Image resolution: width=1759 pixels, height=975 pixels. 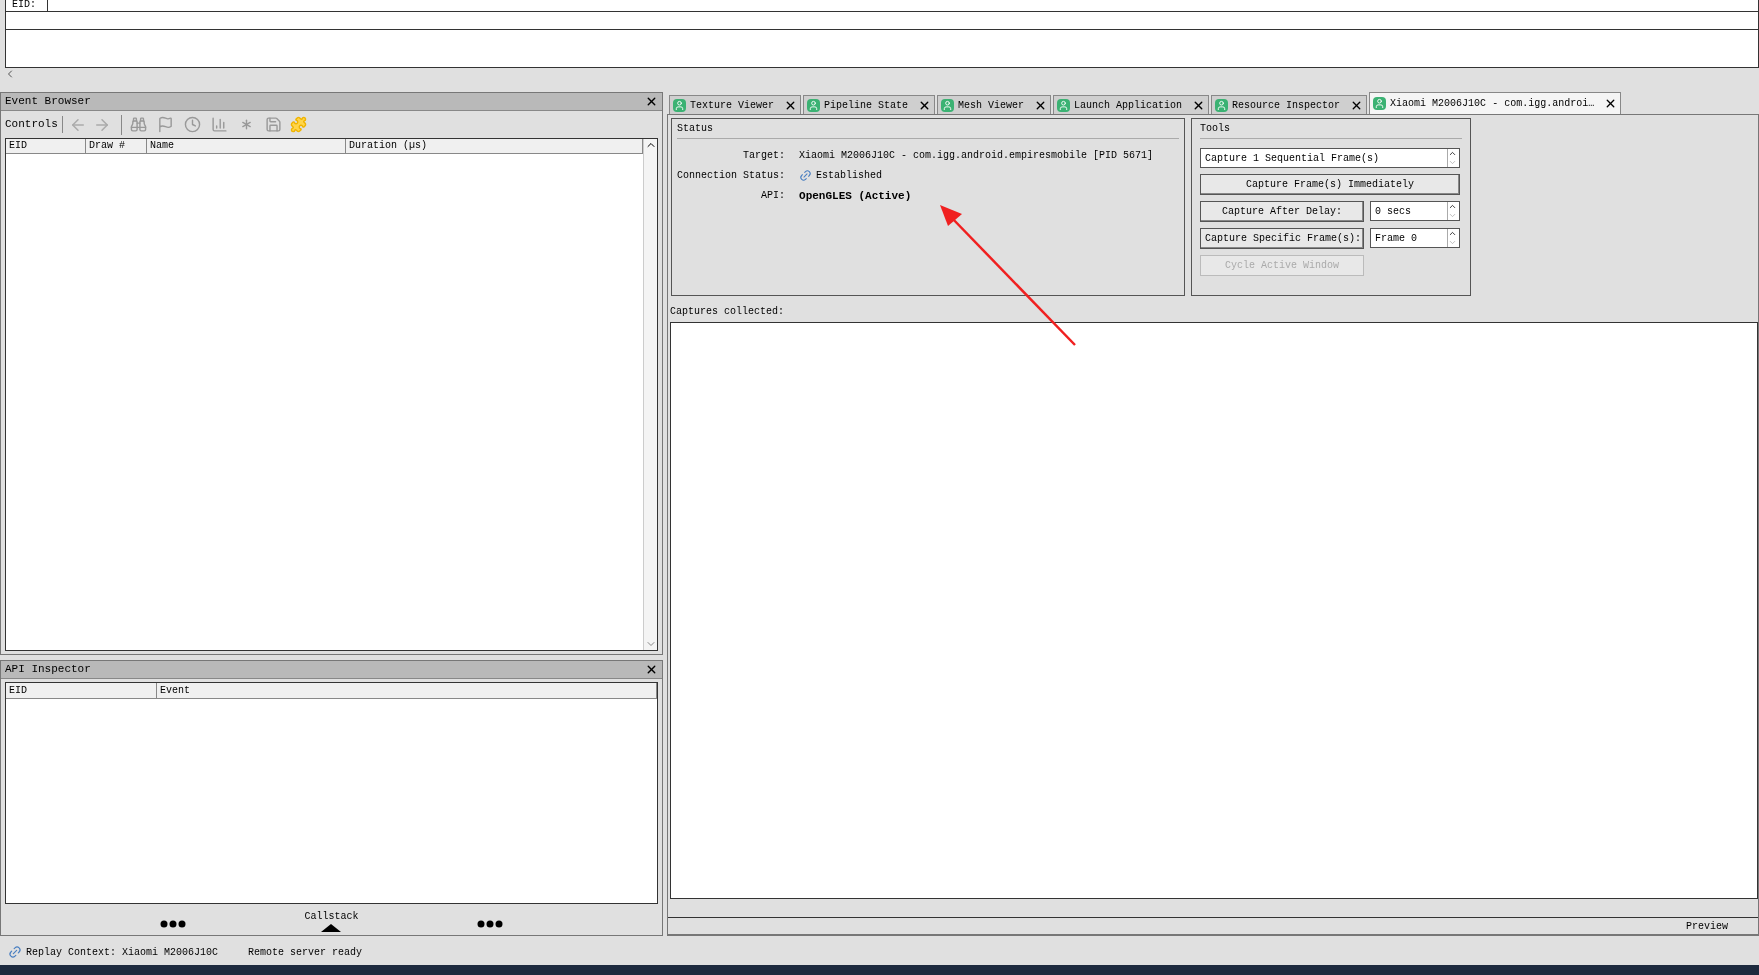 I want to click on capture-button: Capture Frame(s) Immediately, so click(x=1330, y=184).